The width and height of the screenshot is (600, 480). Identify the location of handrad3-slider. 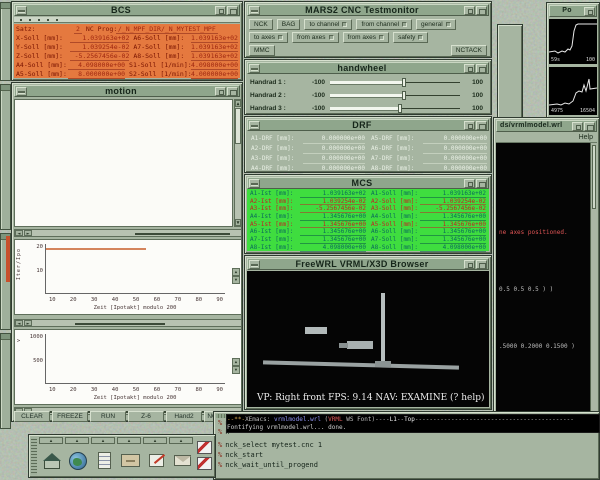
(395, 108).